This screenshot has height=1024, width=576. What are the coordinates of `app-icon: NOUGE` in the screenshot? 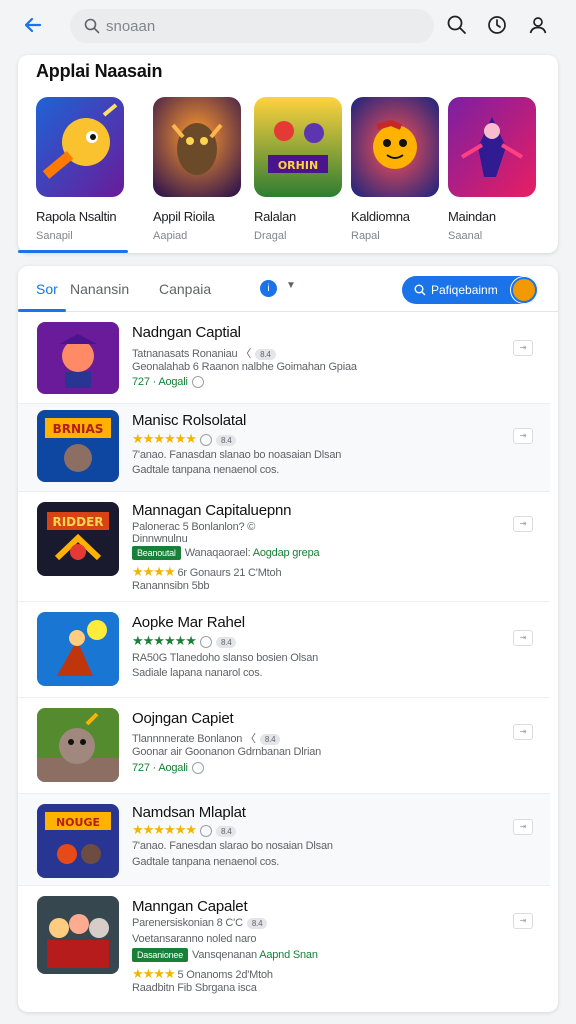 It's located at (78, 841).